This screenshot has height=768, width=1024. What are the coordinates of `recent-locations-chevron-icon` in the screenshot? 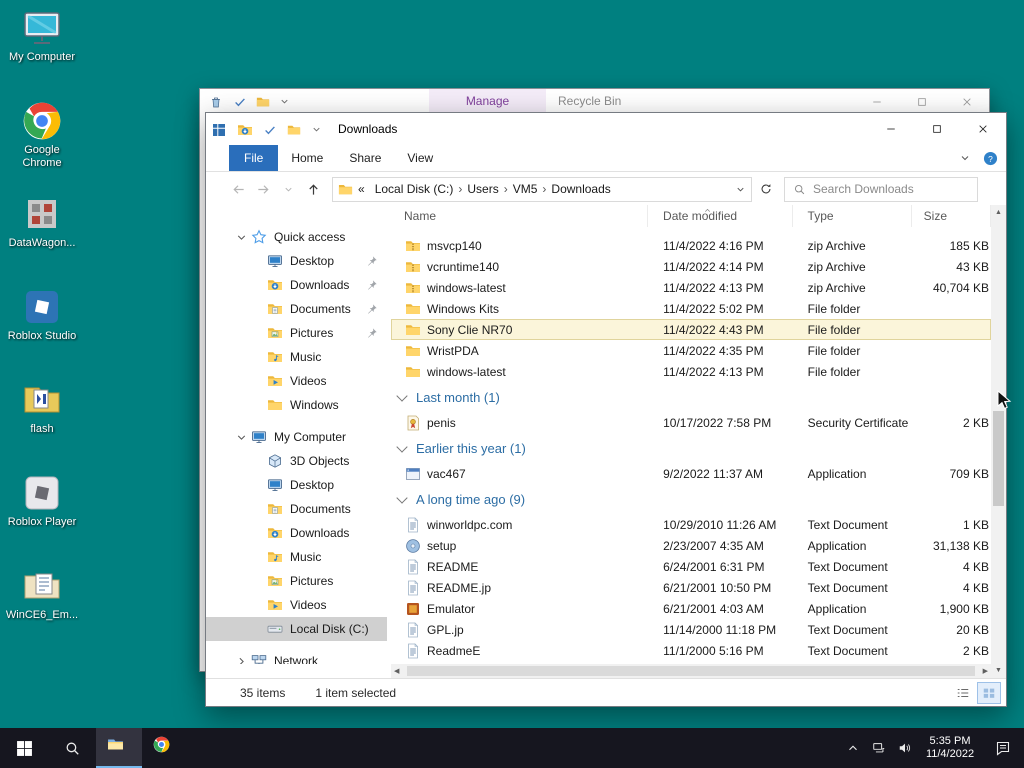 It's located at (288, 189).